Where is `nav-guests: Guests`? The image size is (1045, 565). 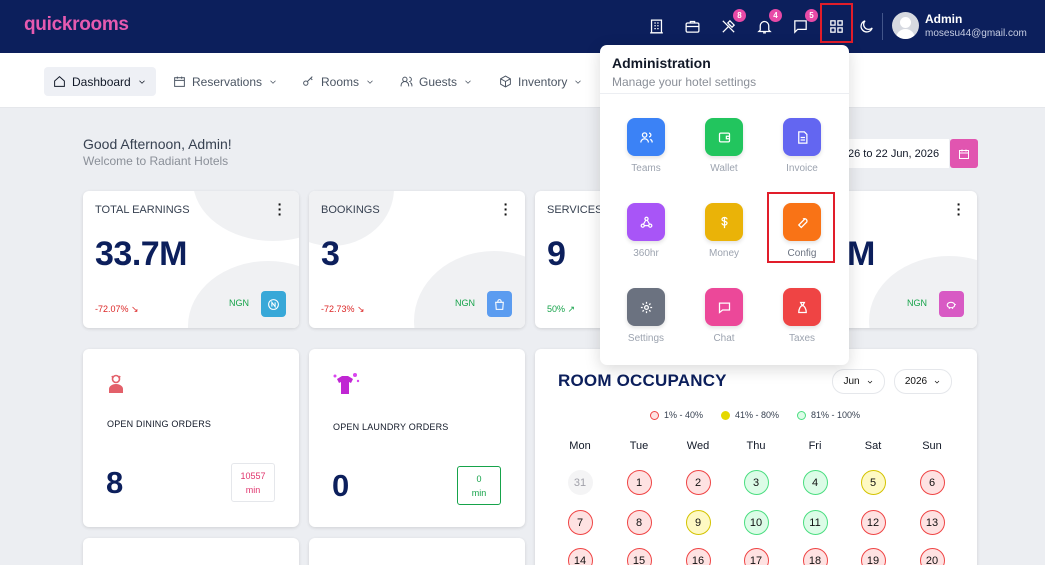
nav-guests: Guests is located at coordinates (436, 81).